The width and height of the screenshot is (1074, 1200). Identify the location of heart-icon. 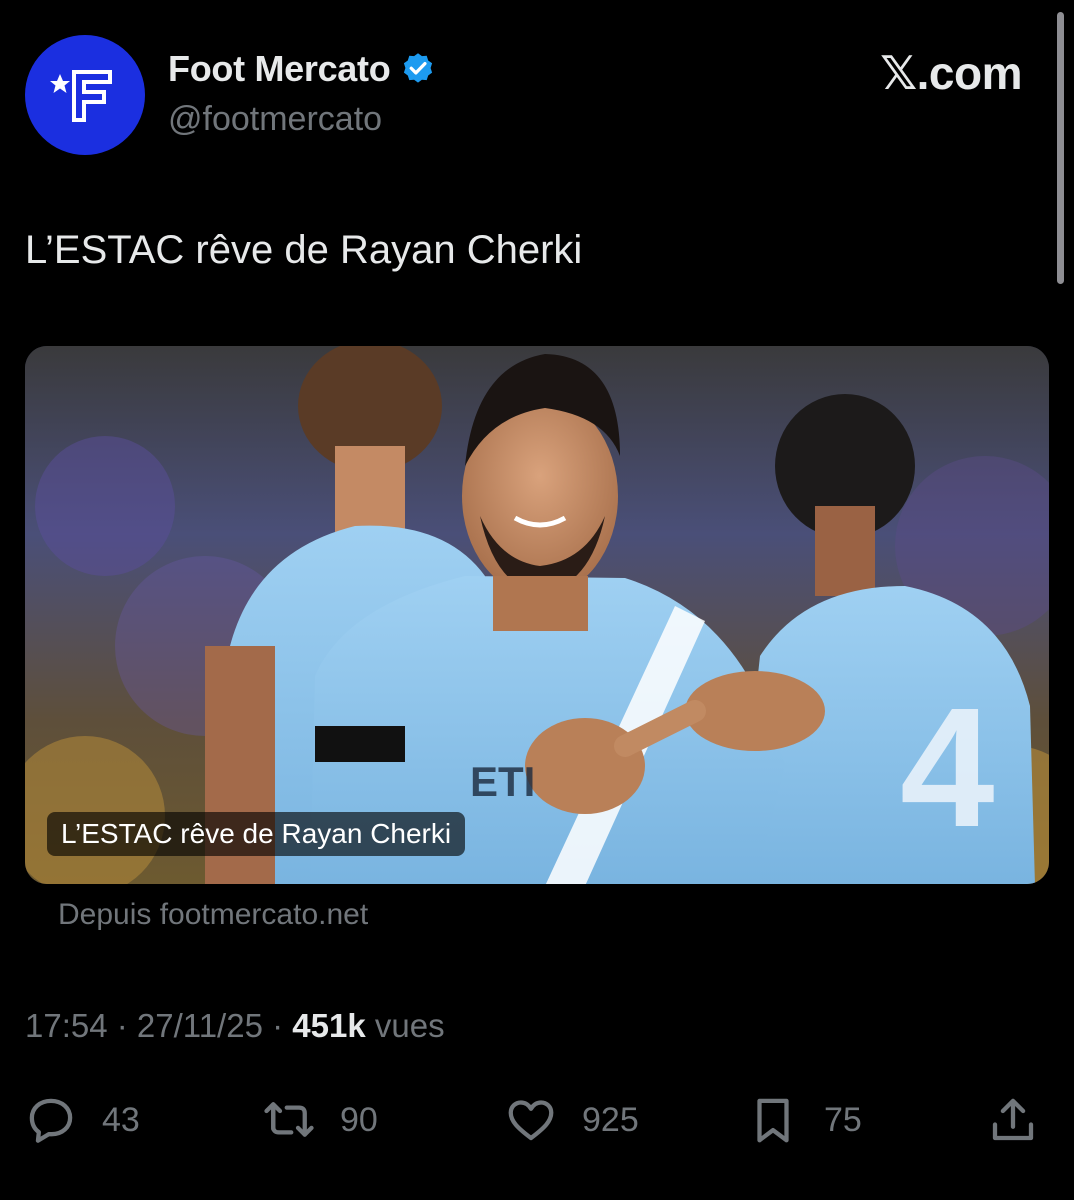
(531, 1120).